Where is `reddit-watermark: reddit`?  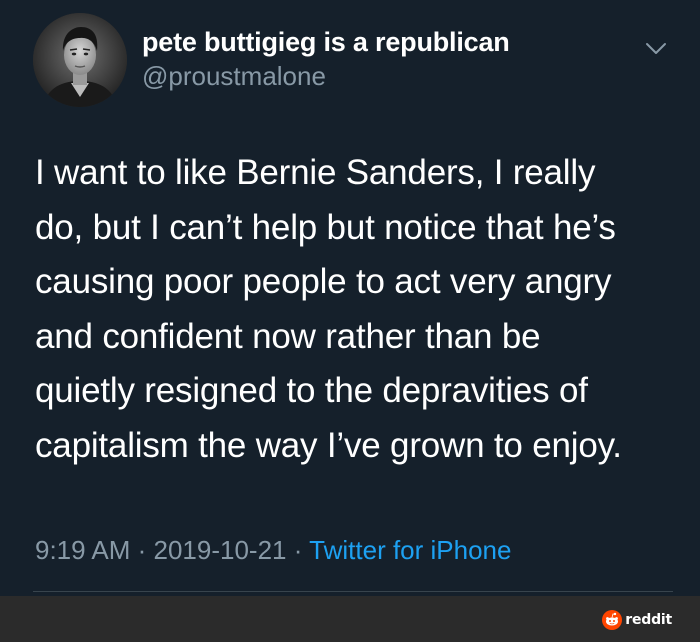 reddit-watermark: reddit is located at coordinates (637, 620).